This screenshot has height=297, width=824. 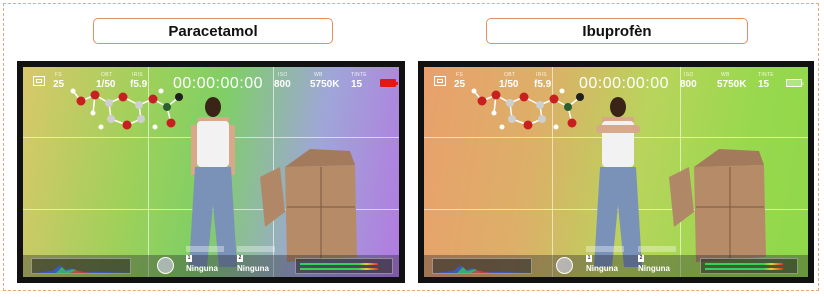 I want to click on panel-title-right-text: Ibuprofèn, so click(x=617, y=31).